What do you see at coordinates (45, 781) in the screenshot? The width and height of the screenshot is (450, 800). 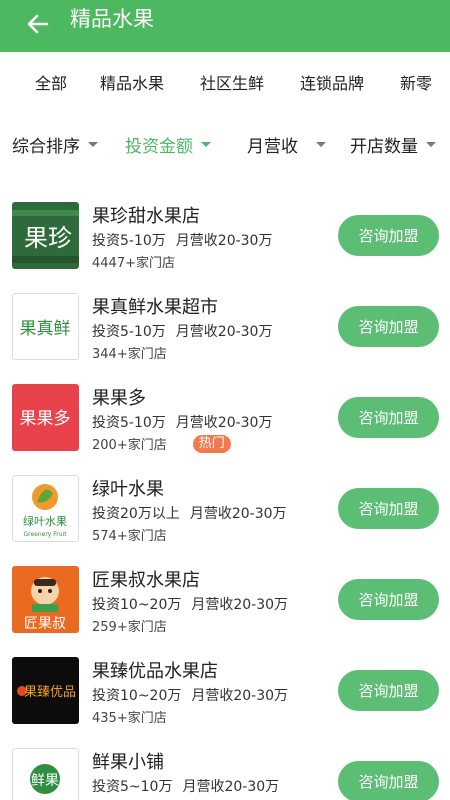 I see `svg-text: 鲜果` at bounding box center [45, 781].